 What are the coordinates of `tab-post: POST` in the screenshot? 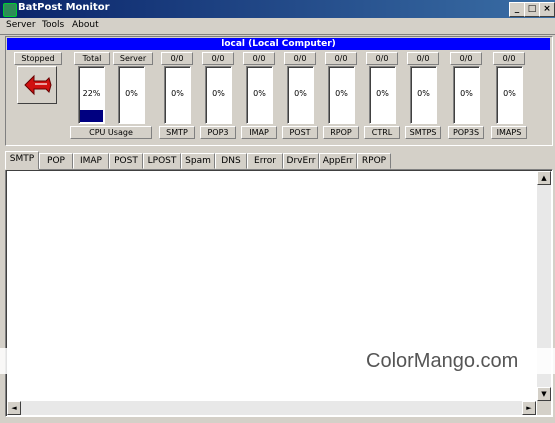 It's located at (126, 161).